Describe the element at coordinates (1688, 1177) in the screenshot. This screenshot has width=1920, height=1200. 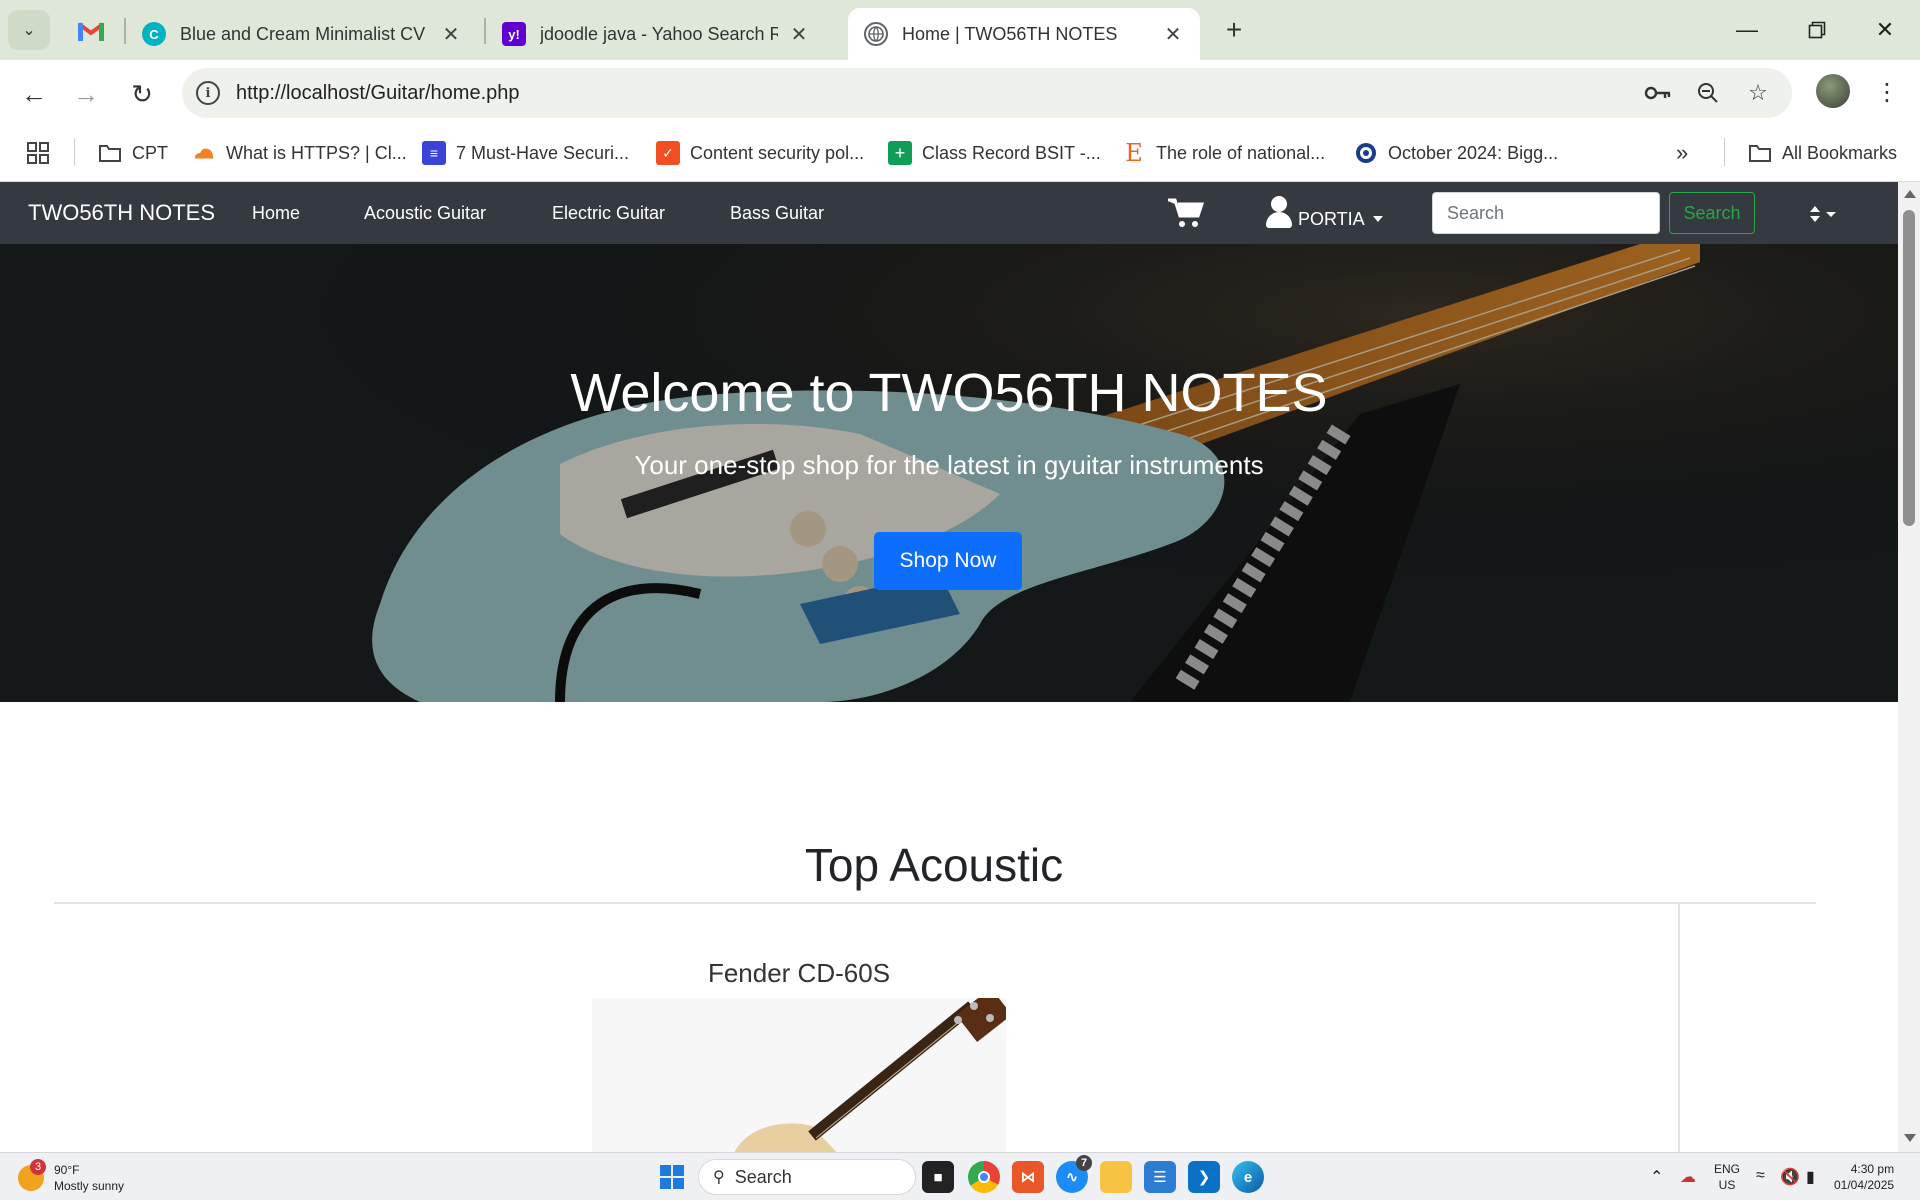
I see `onedrive-error-icon: ☁` at that location.